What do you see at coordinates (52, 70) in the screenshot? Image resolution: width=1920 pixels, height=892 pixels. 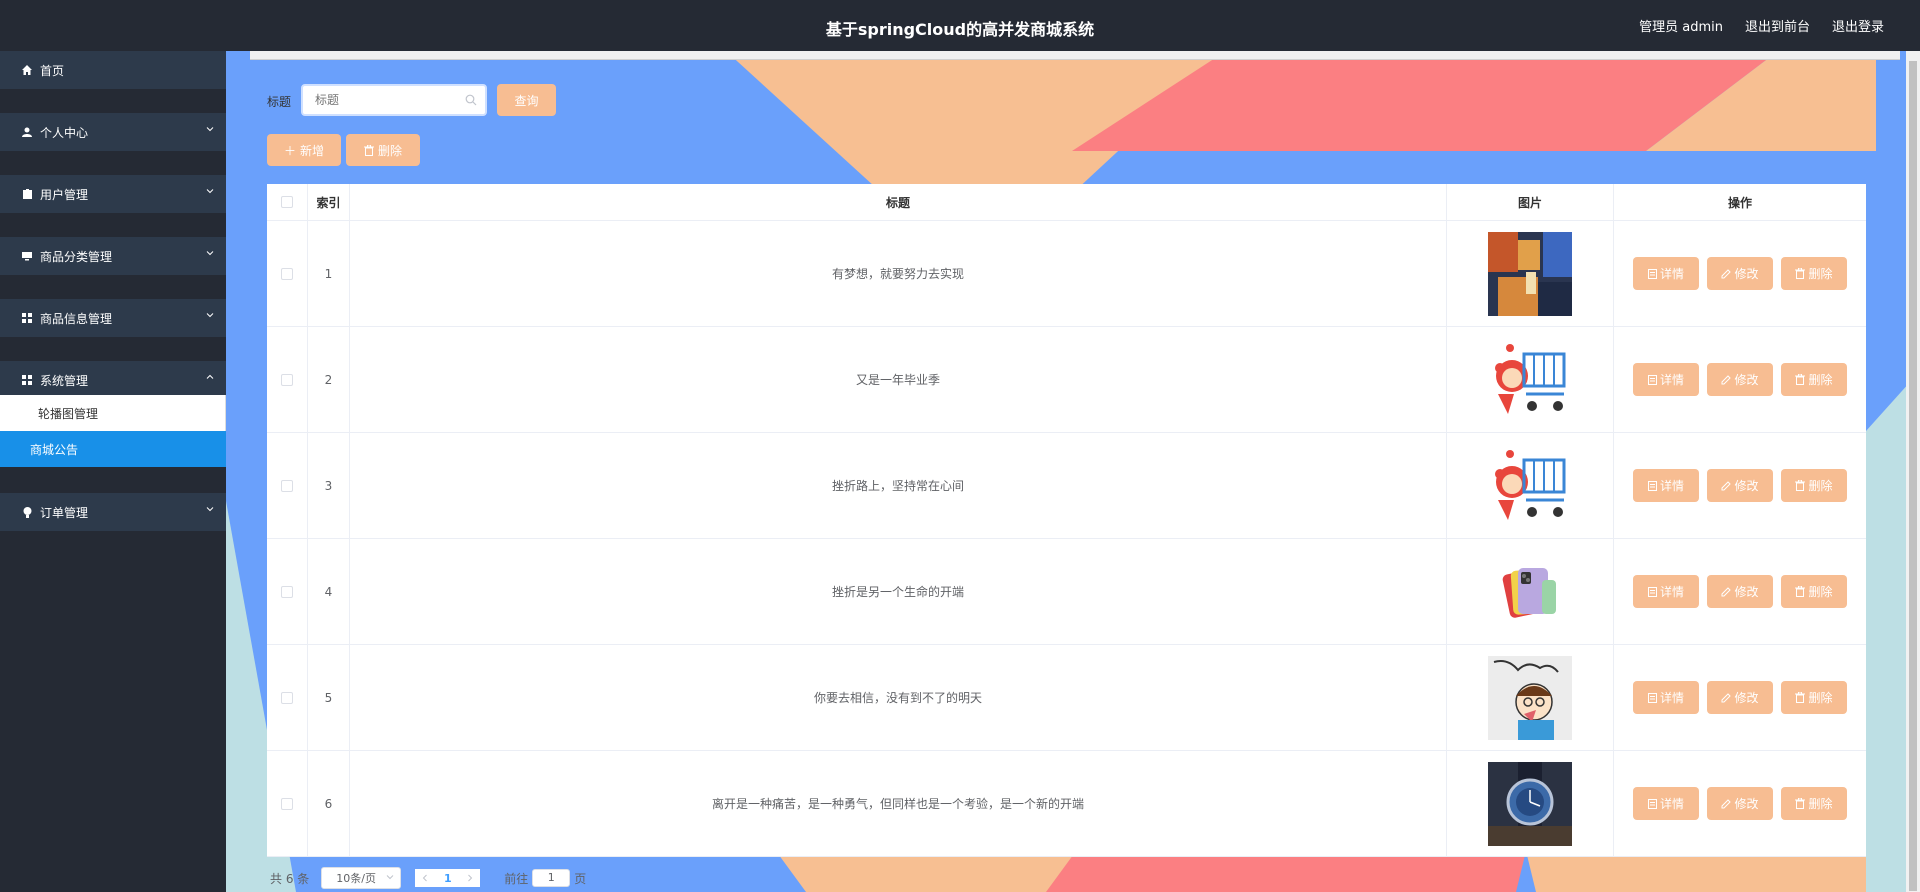 I see `sidebar-item-label: 首页` at bounding box center [52, 70].